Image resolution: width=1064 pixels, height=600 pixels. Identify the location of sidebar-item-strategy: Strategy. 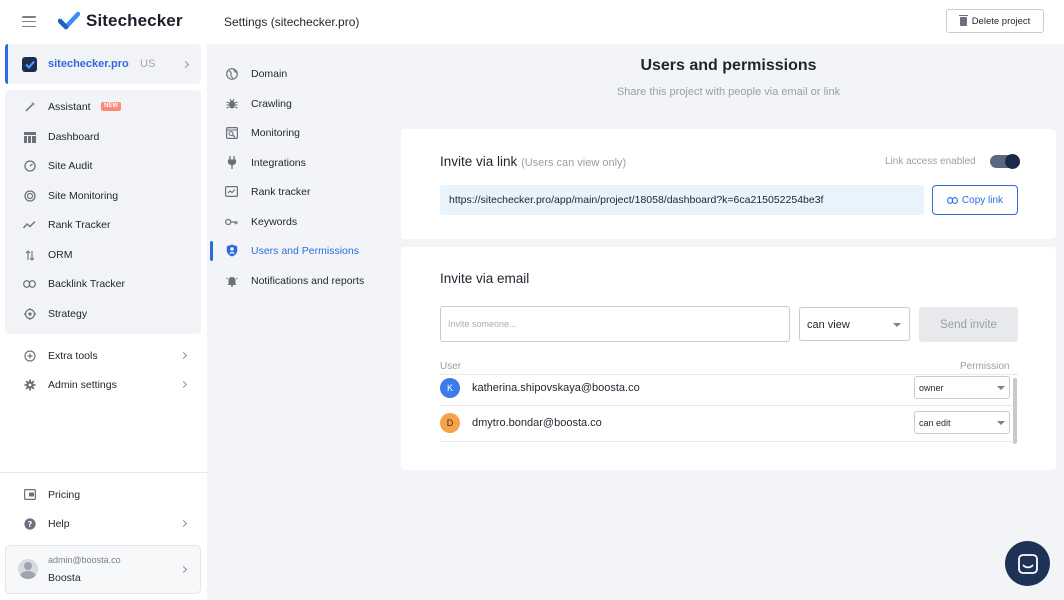
(103, 314).